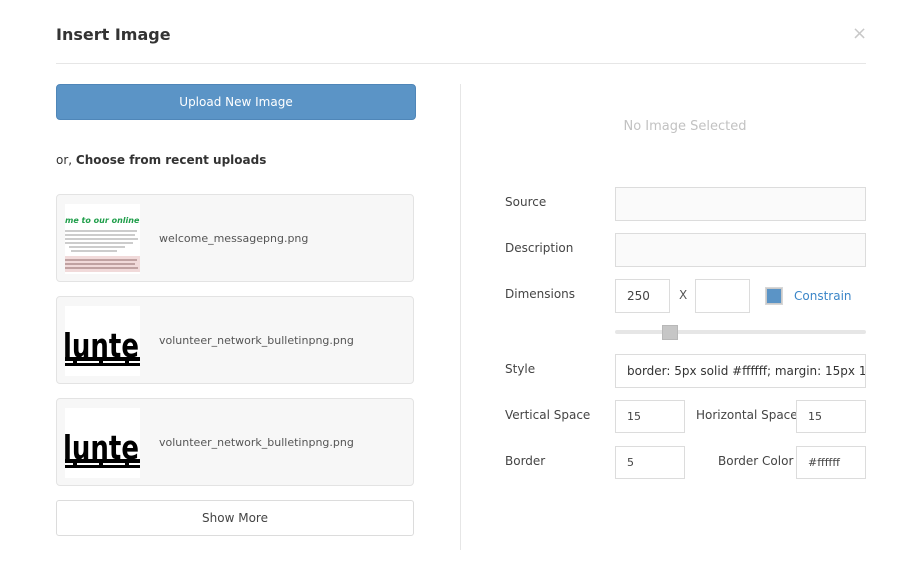 Image resolution: width=920 pixels, height=565 pixels. Describe the element at coordinates (66, 160) in the screenshot. I see `recent-prefix: or,` at that location.